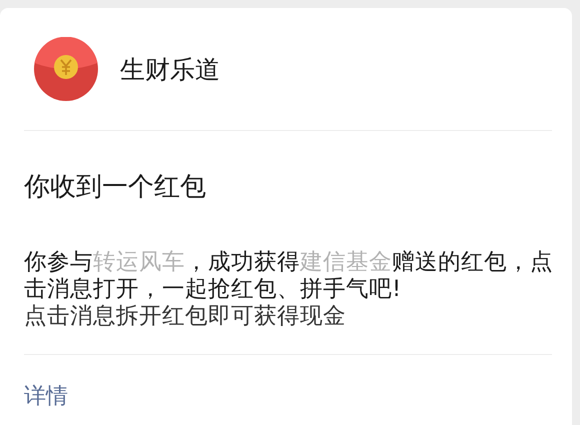 Image resolution: width=580 pixels, height=425 pixels. I want to click on envelope-icon, so click(66, 69).